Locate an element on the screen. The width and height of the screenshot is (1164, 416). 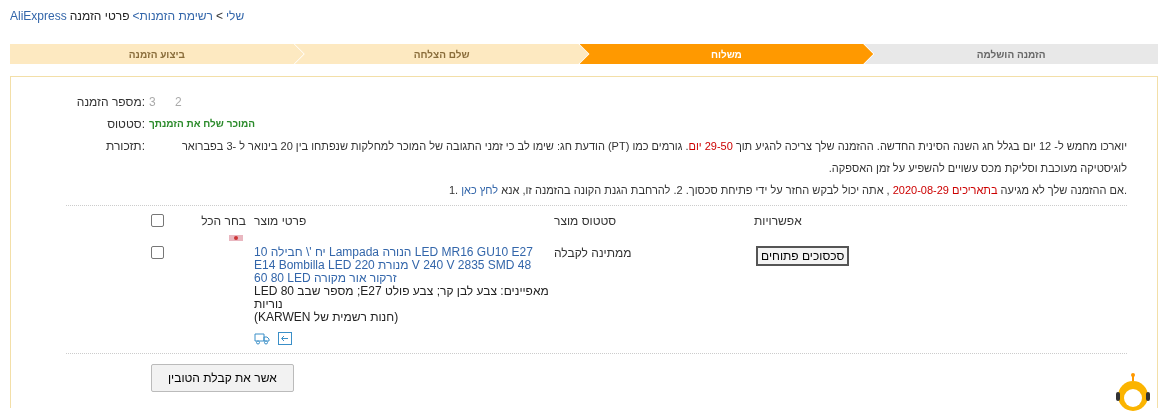
order-status: המוכר שלח את הזמנתך is located at coordinates (202, 124).